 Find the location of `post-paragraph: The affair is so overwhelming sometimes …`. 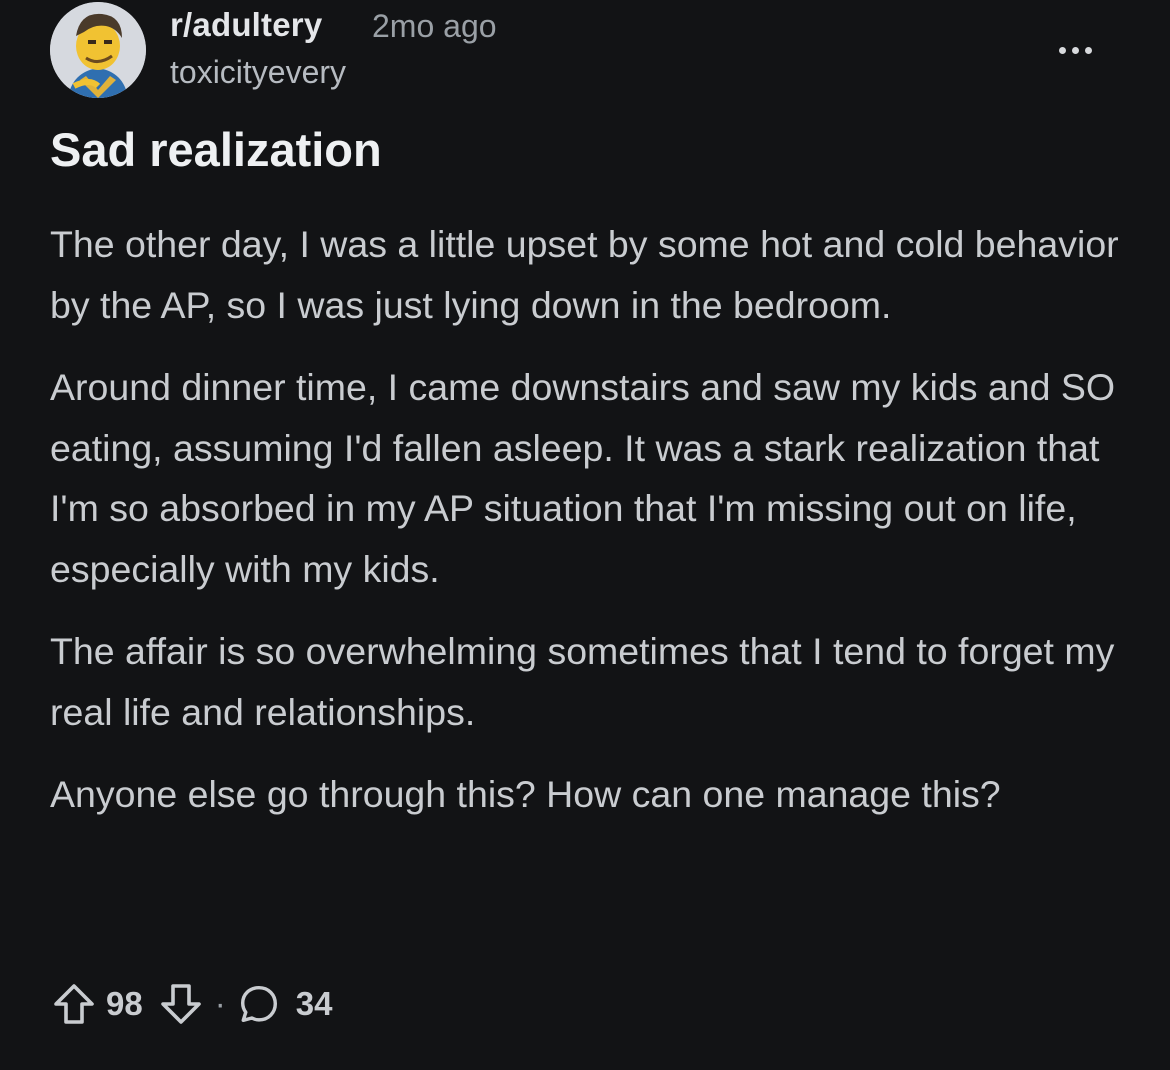

post-paragraph: The affair is so overwhelming sometimes … is located at coordinates (582, 681).